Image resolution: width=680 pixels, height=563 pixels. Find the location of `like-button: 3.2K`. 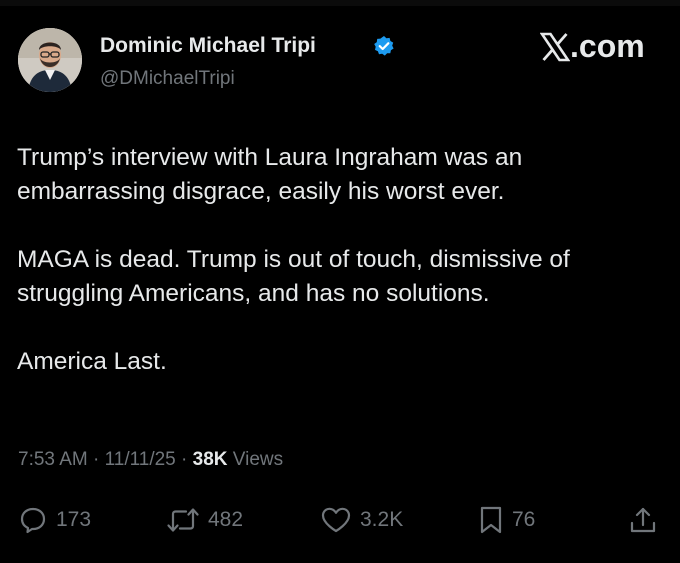

like-button: 3.2K is located at coordinates (361, 520).